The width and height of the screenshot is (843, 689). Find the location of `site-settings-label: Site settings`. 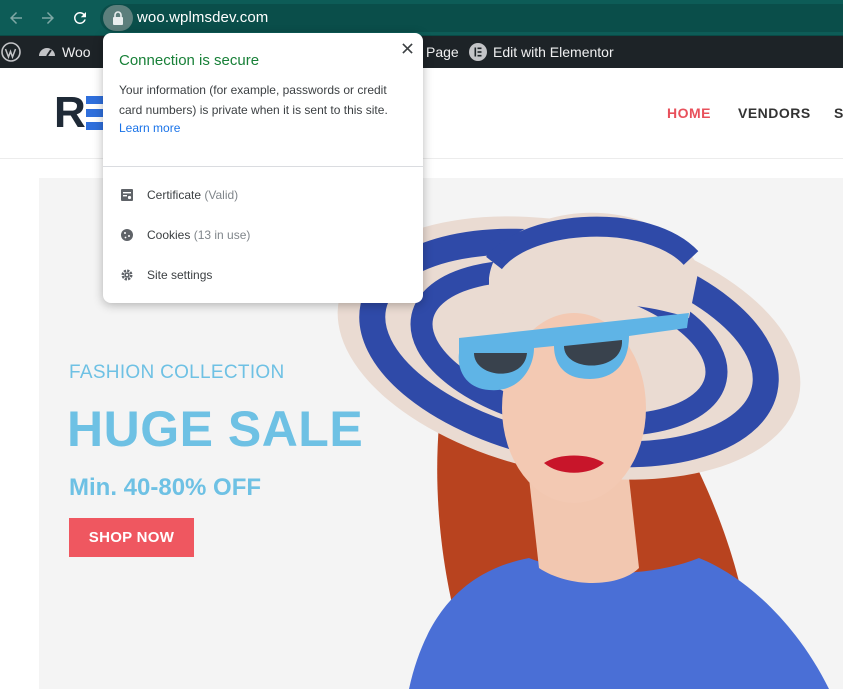

site-settings-label: Site settings is located at coordinates (180, 275).